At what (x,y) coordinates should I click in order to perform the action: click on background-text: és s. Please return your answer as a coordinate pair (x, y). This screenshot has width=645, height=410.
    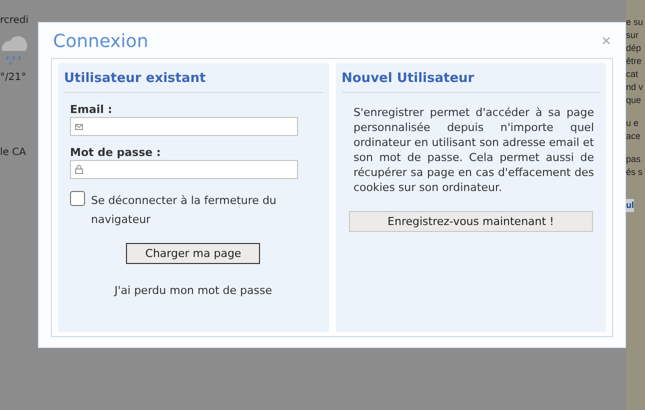
    Looking at the image, I should click on (634, 172).